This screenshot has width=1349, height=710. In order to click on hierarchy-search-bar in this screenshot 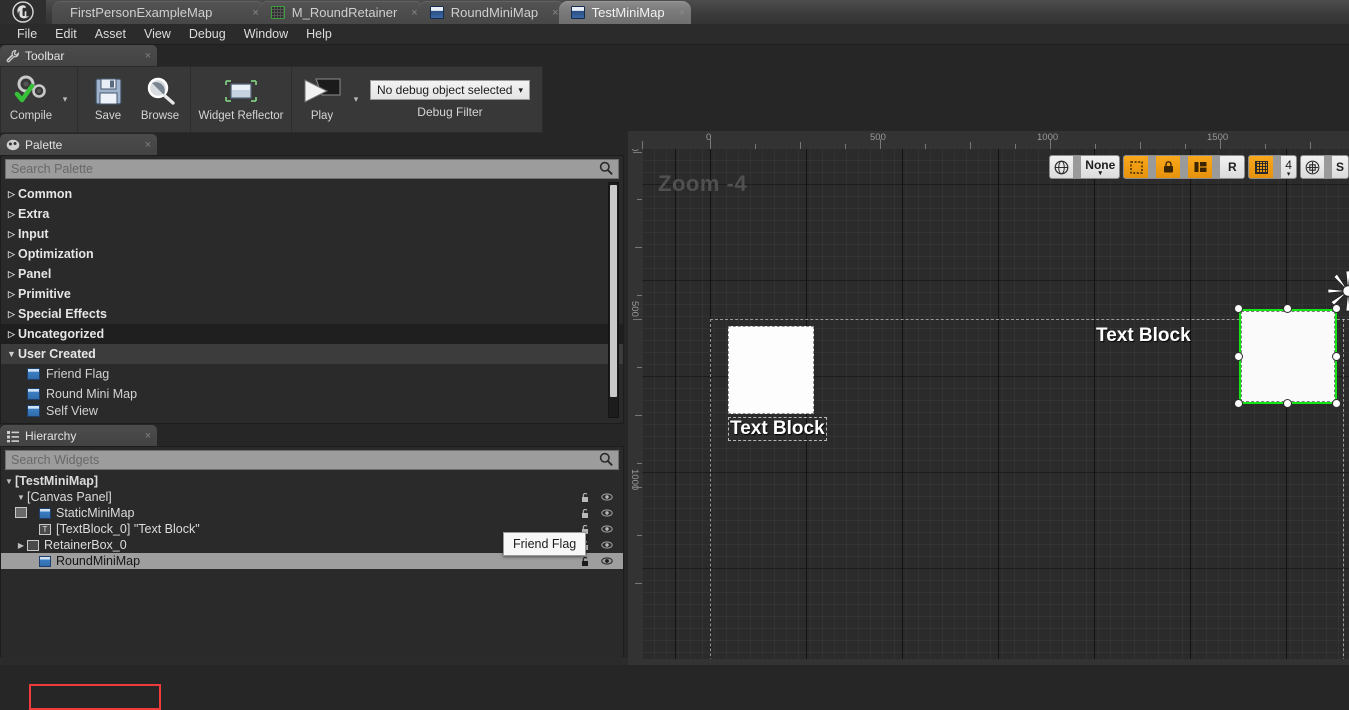, I will do `click(312, 460)`.